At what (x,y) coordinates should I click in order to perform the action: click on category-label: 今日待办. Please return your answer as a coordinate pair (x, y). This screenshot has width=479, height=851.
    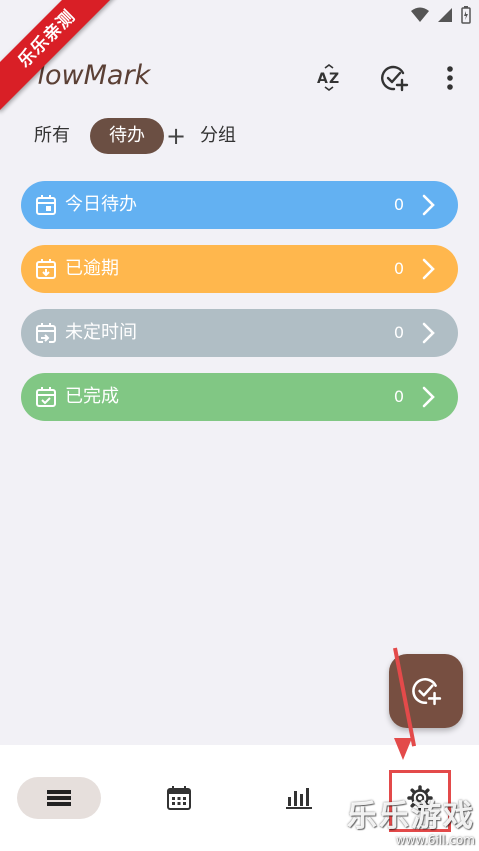
    Looking at the image, I should click on (101, 204).